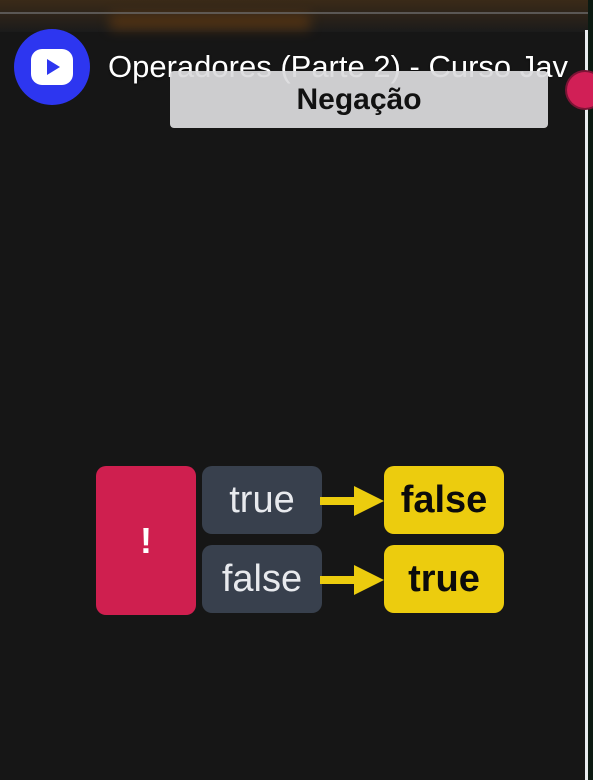 The width and height of the screenshot is (593, 780). I want to click on output-false-label: false, so click(444, 499).